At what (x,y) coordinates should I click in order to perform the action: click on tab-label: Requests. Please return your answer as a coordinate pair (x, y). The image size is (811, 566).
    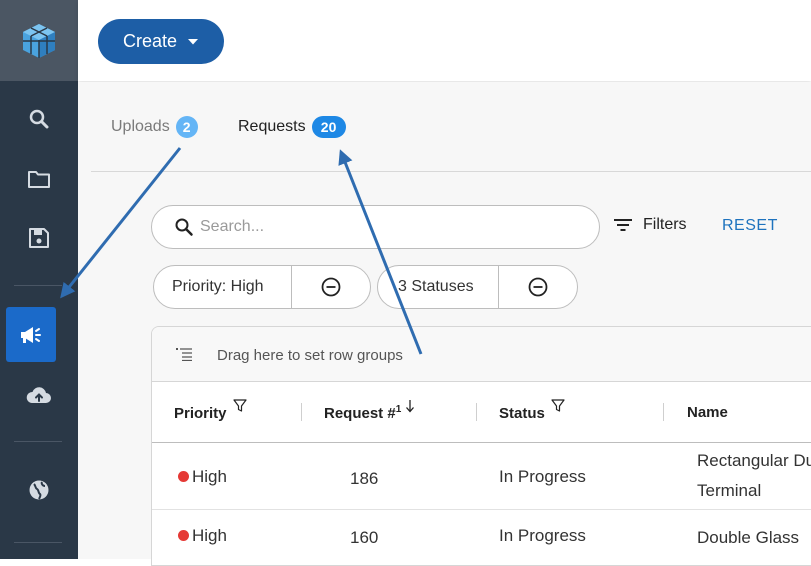
    Looking at the image, I should click on (272, 126).